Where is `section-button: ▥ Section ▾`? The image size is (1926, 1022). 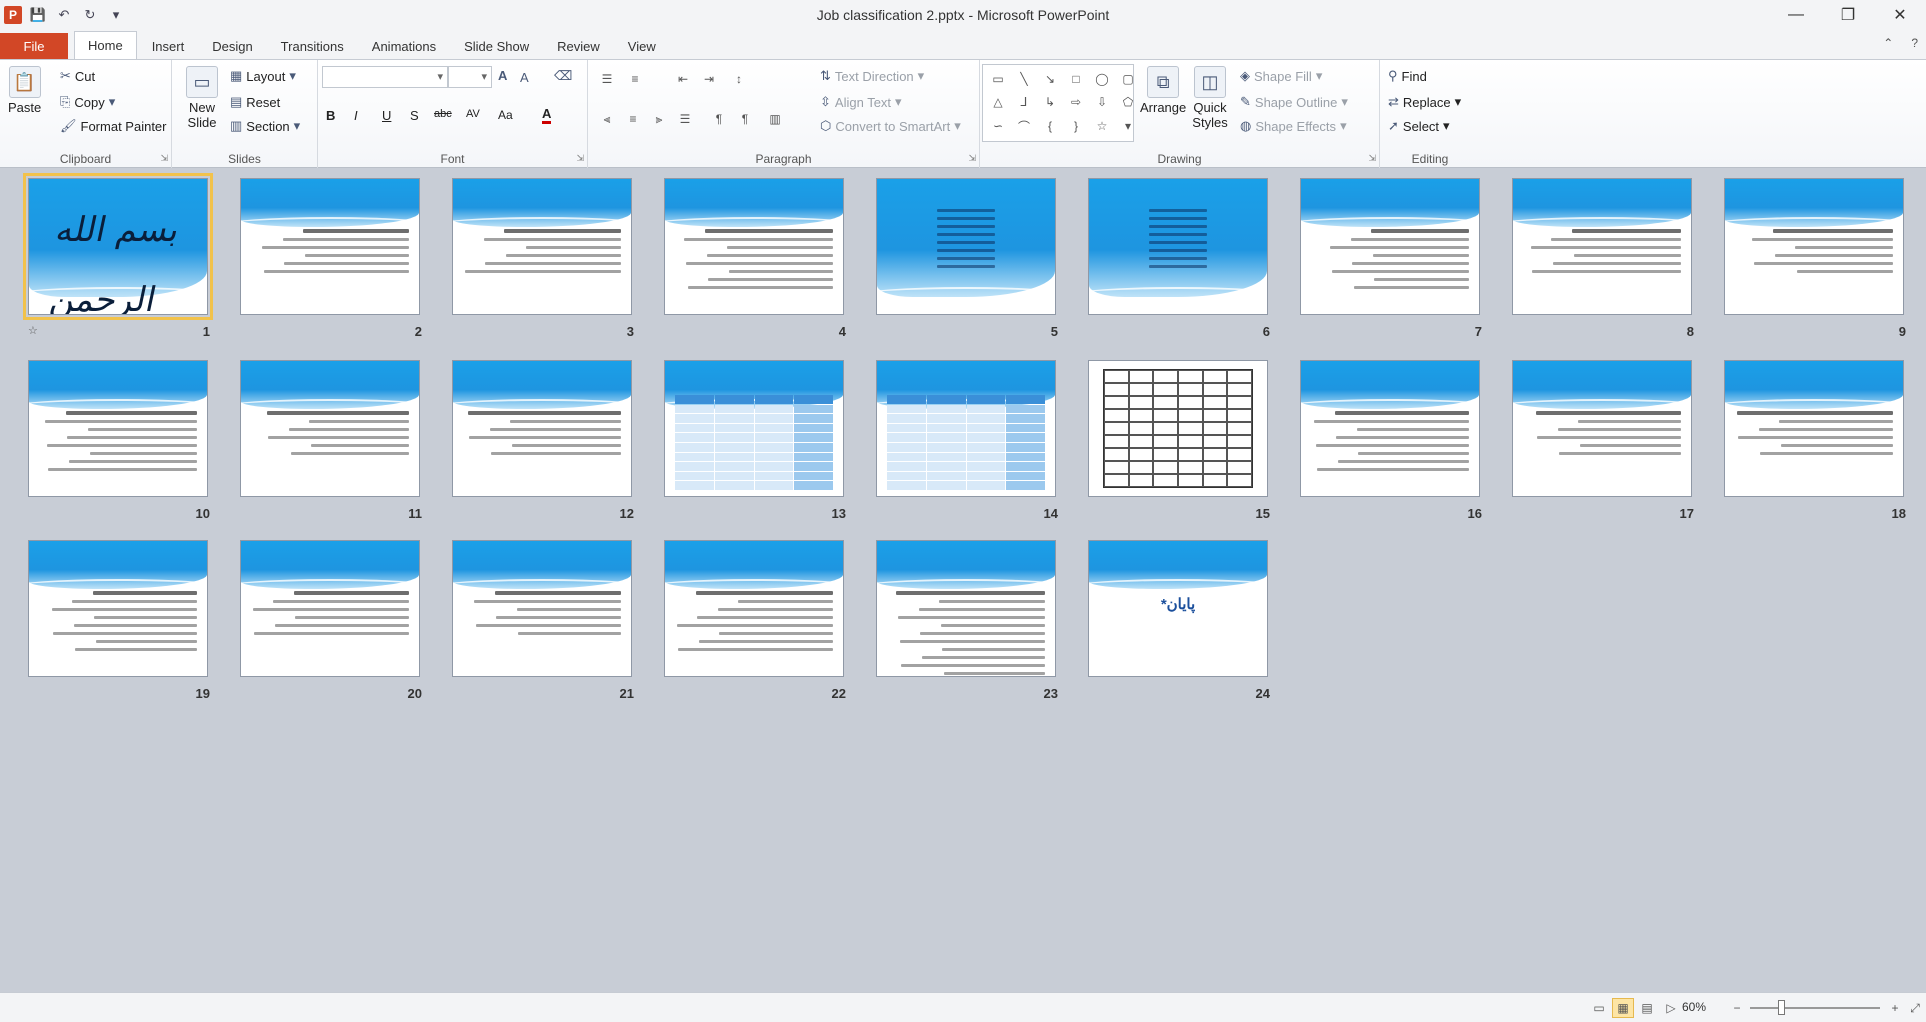 section-button: ▥ Section ▾ is located at coordinates (265, 126).